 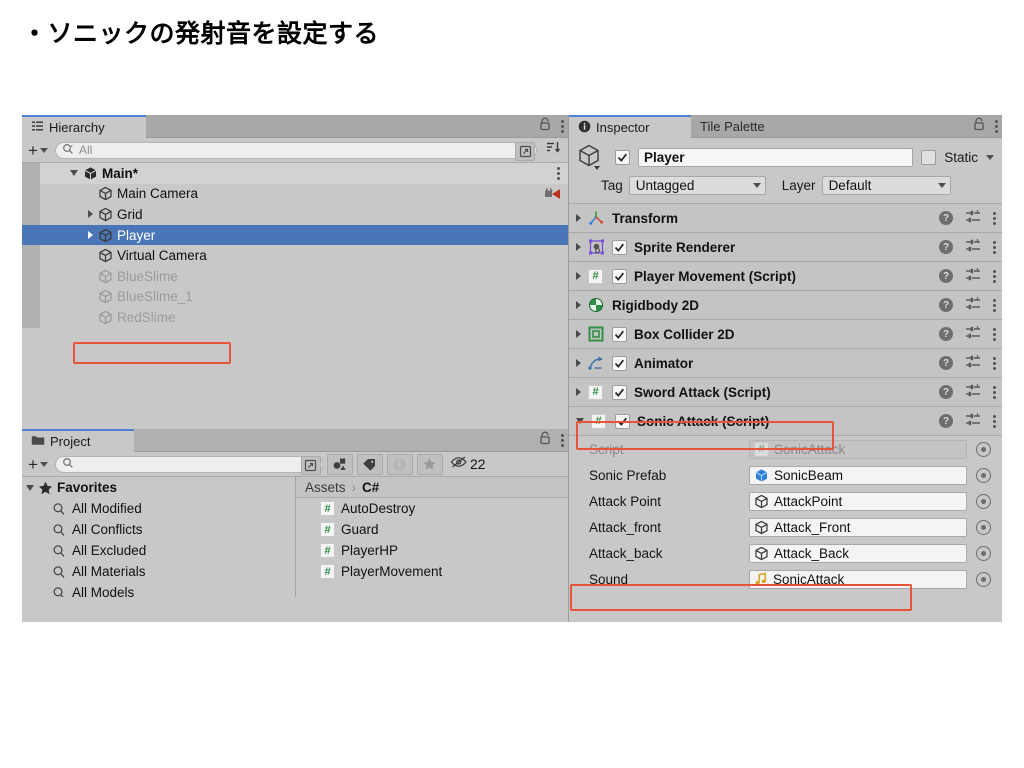 I want to click on project-search-input, so click(x=188, y=465).